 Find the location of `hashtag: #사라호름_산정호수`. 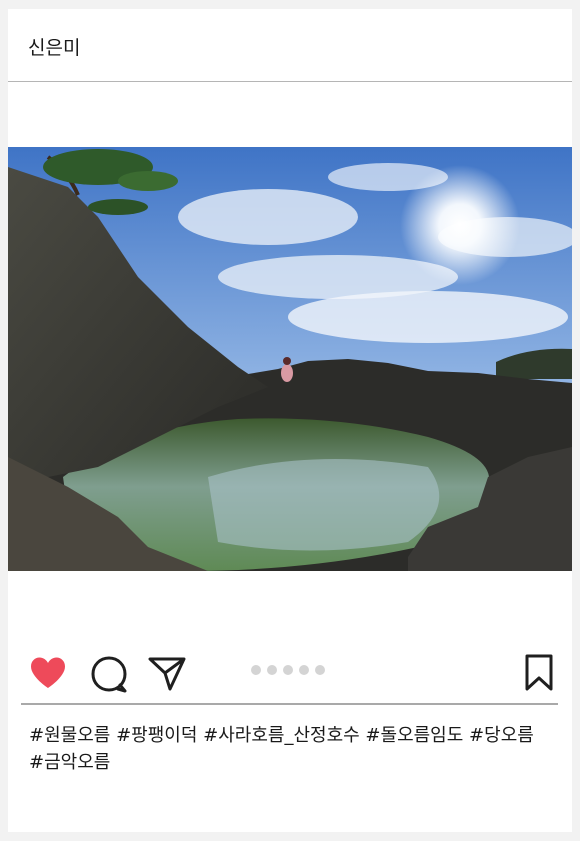

hashtag: #사라호름_산정호수 is located at coordinates (281, 735).